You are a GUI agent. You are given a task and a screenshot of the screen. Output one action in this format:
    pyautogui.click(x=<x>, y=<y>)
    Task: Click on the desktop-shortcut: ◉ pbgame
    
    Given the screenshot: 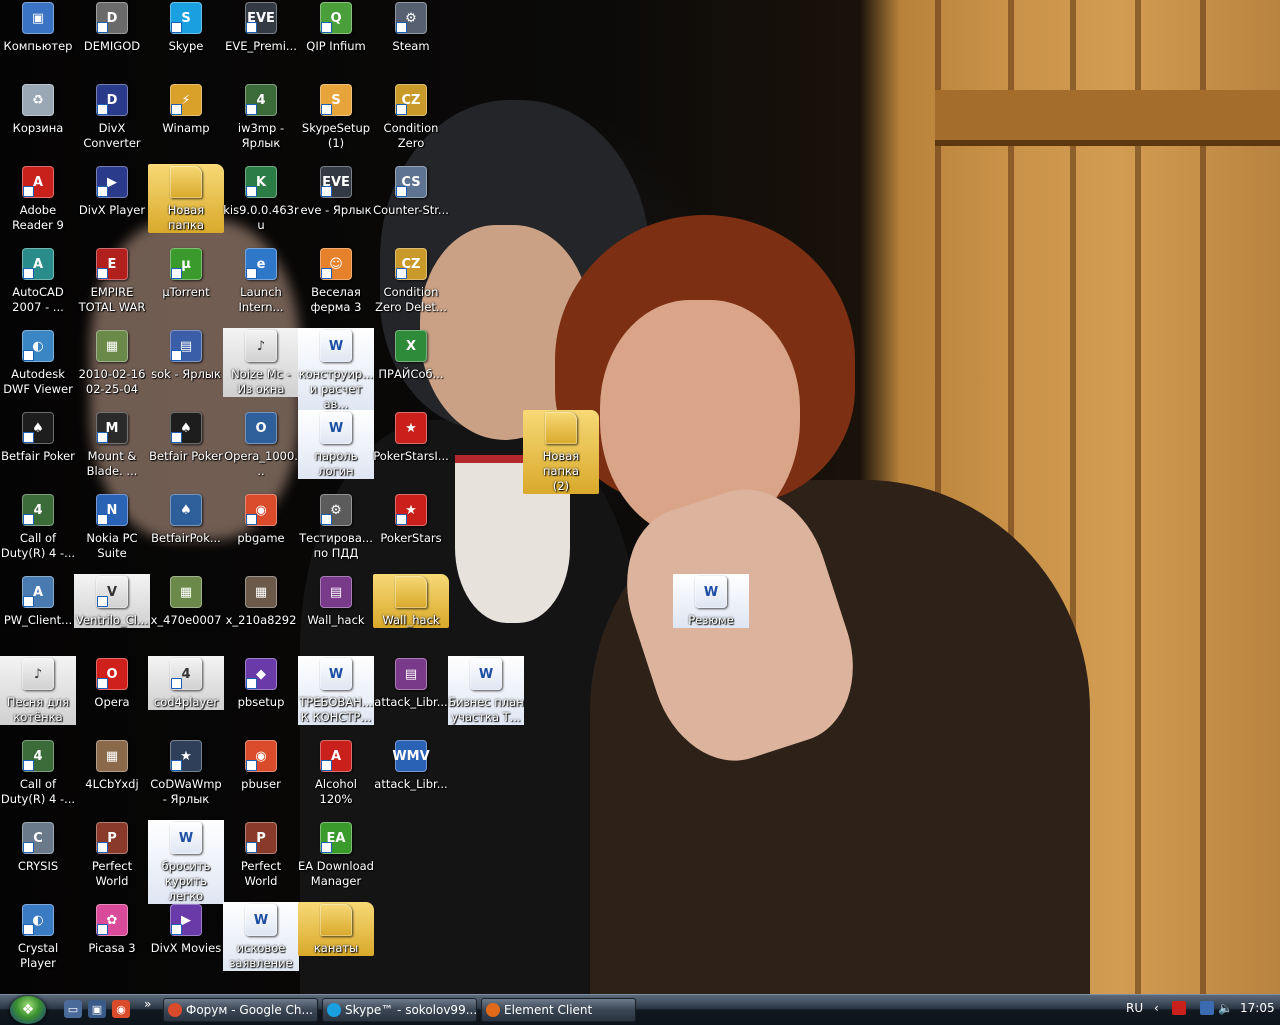 What is the action you would take?
    pyautogui.click(x=261, y=519)
    